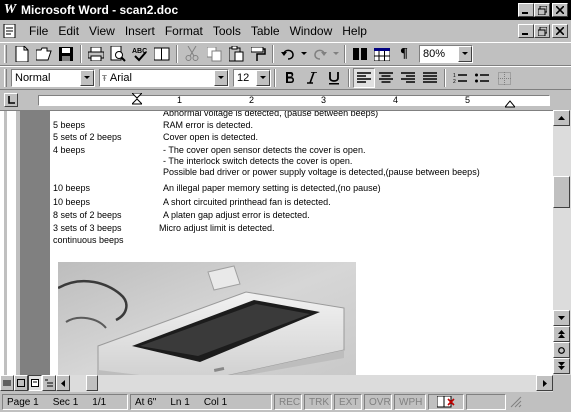 The width and height of the screenshot is (571, 412). Describe the element at coordinates (33, 78) in the screenshot. I see `style-value: Normal` at that location.